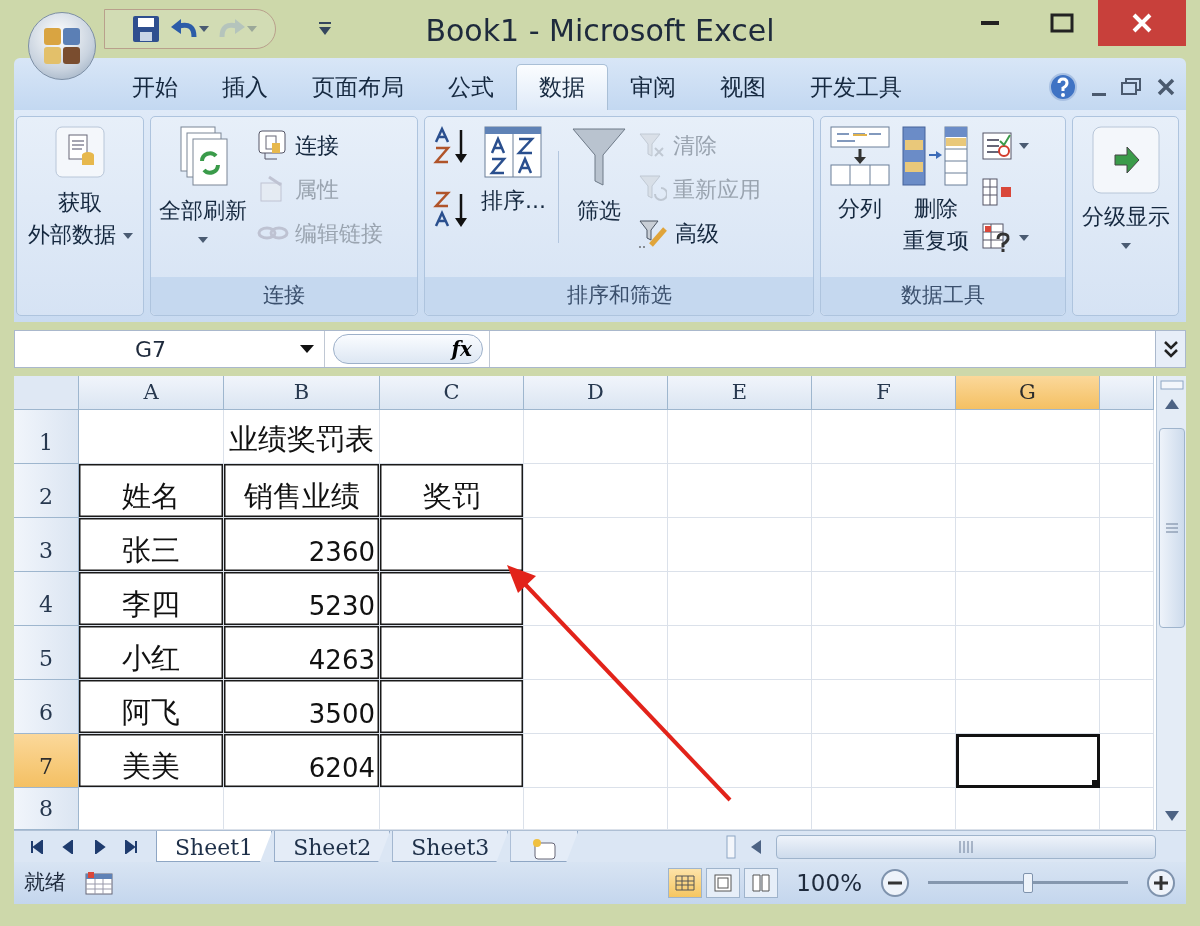 Image resolution: width=1200 pixels, height=926 pixels. What do you see at coordinates (273, 145) in the screenshot?
I see `connection-icon` at bounding box center [273, 145].